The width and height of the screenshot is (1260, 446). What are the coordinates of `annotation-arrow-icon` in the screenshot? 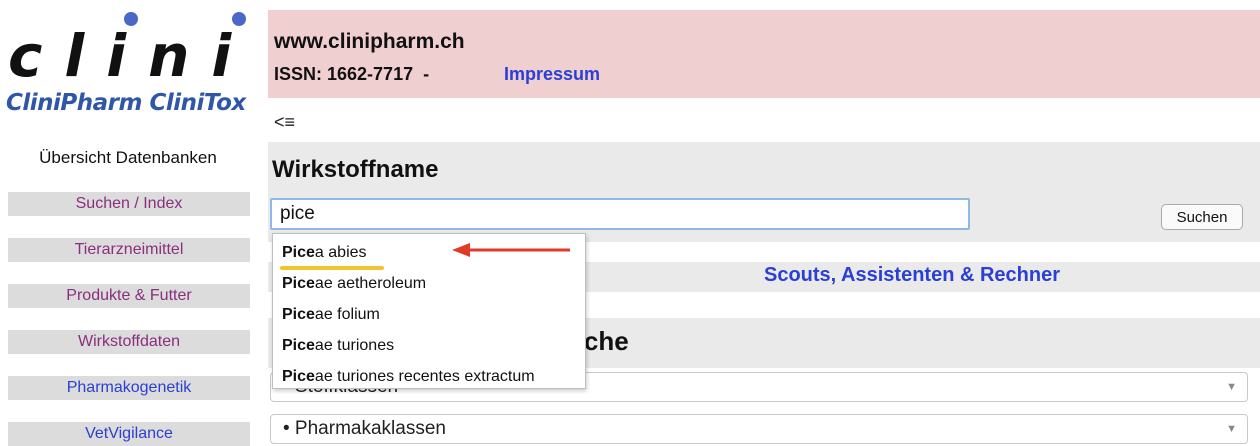 It's located at (511, 250).